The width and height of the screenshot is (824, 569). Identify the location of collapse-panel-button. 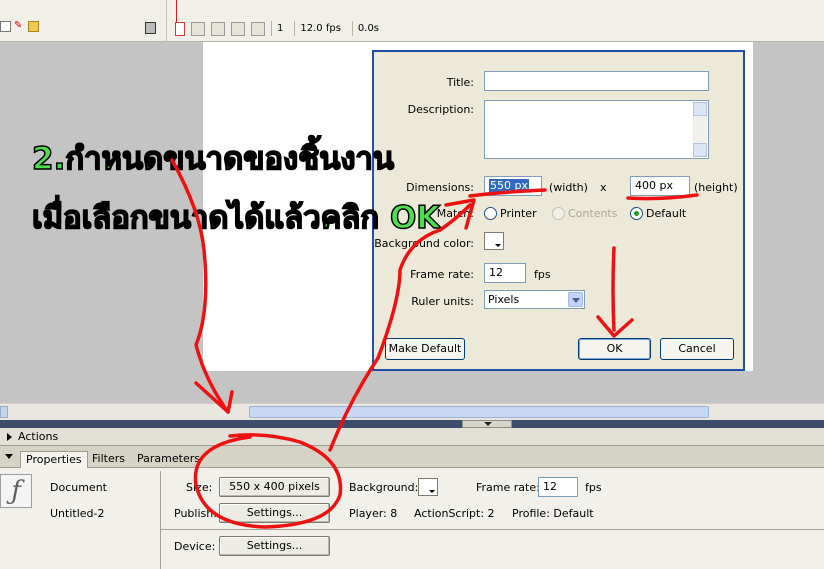
(487, 424).